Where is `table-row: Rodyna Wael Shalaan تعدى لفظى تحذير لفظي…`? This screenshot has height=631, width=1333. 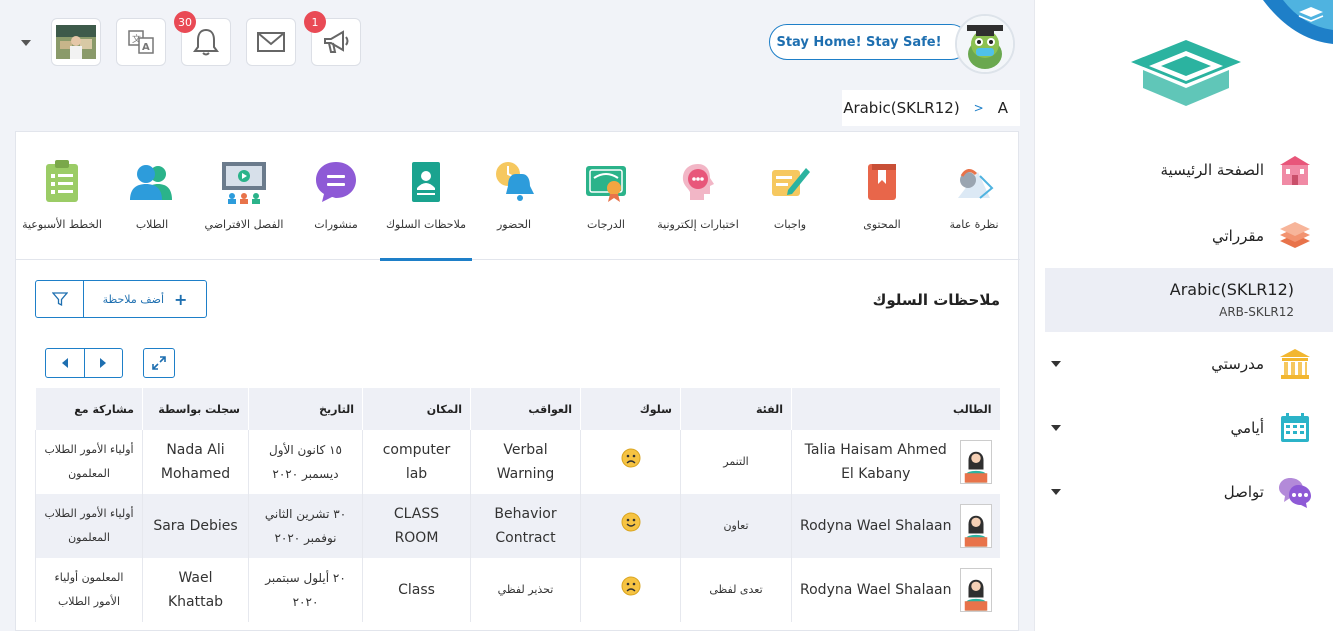
table-row: Rodyna Wael Shalaan تعدى لفظى تحذير لفظي… is located at coordinates (517, 590).